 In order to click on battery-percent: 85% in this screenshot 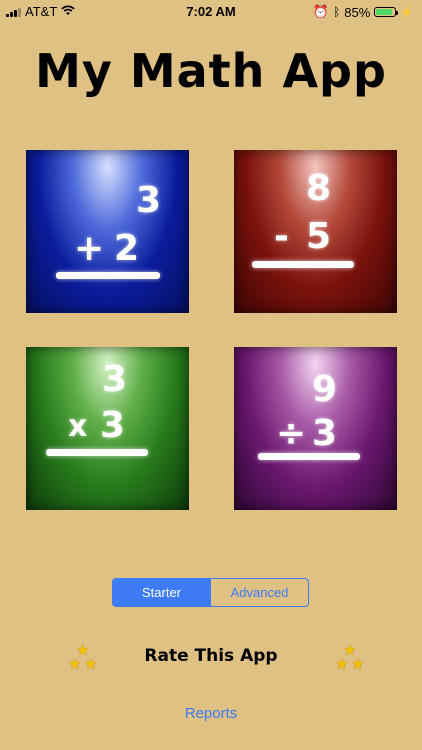, I will do `click(357, 12)`.